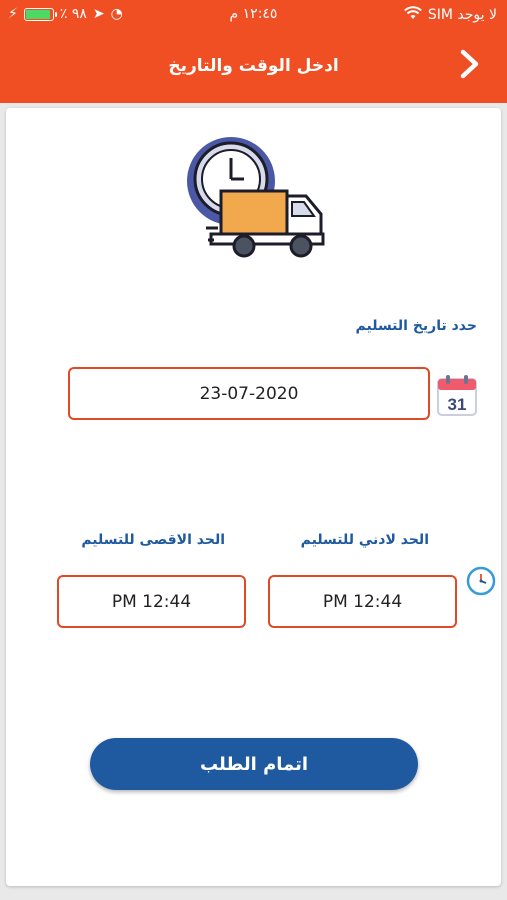  I want to click on status-right: لا يوجد SIM, so click(450, 15).